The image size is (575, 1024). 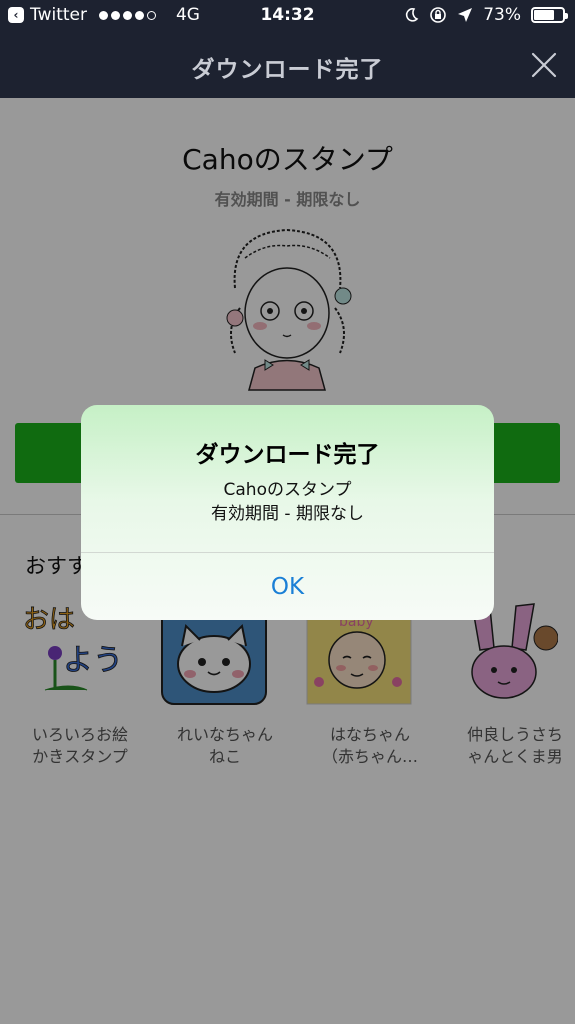 I want to click on battery-fill, so click(x=544, y=15).